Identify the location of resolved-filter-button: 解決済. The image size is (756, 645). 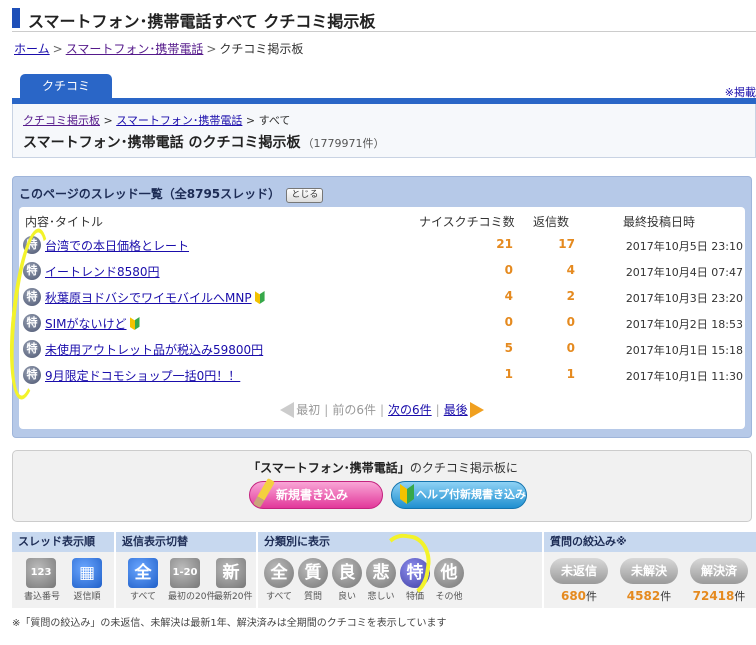
(719, 571).